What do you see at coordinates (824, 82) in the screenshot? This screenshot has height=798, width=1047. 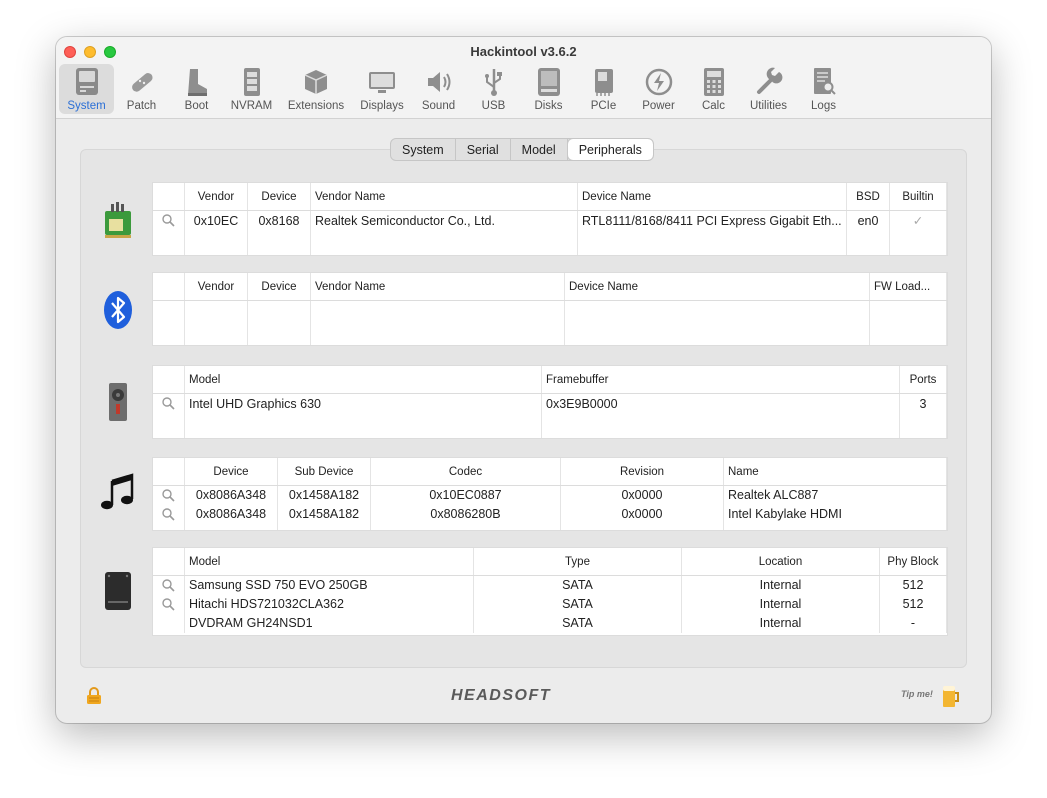 I see `logs-icon` at bounding box center [824, 82].